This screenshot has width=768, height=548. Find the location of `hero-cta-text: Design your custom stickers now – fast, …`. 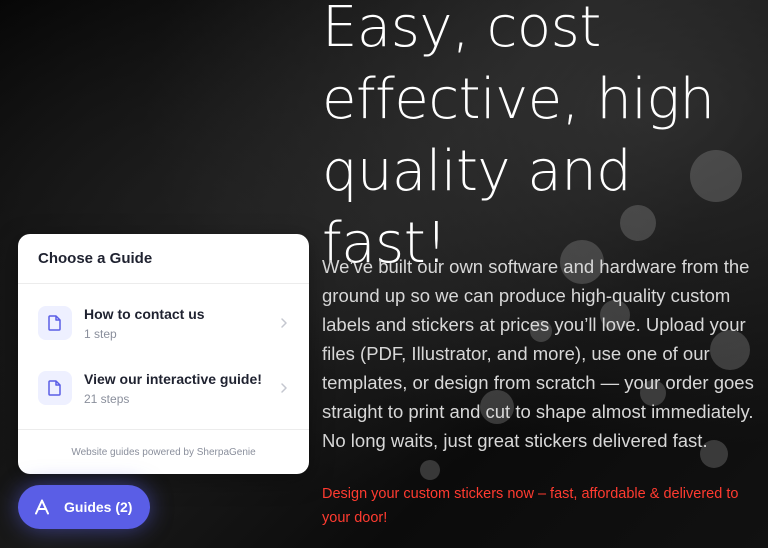

hero-cta-text: Design your custom stickers now – fast, … is located at coordinates (530, 506).